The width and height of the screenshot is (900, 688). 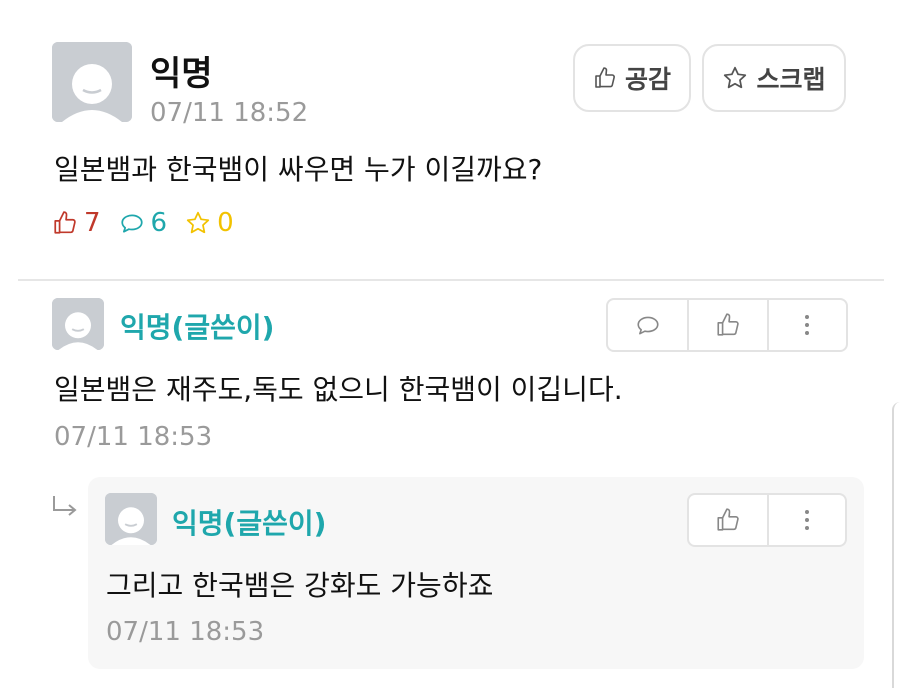 What do you see at coordinates (791, 79) in the screenshot?
I see `scrap-button-label: 스크랩` at bounding box center [791, 79].